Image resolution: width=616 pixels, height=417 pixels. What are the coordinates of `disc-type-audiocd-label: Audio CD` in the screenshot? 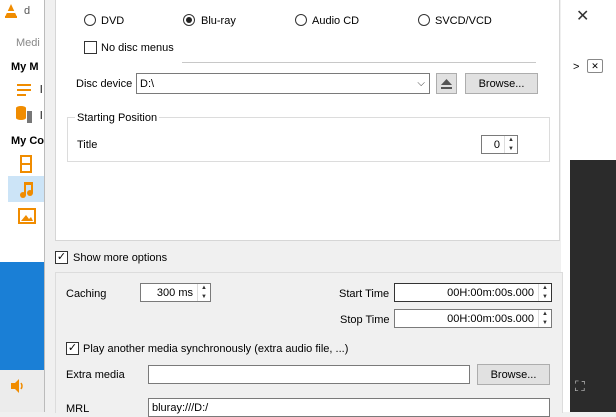 It's located at (336, 21).